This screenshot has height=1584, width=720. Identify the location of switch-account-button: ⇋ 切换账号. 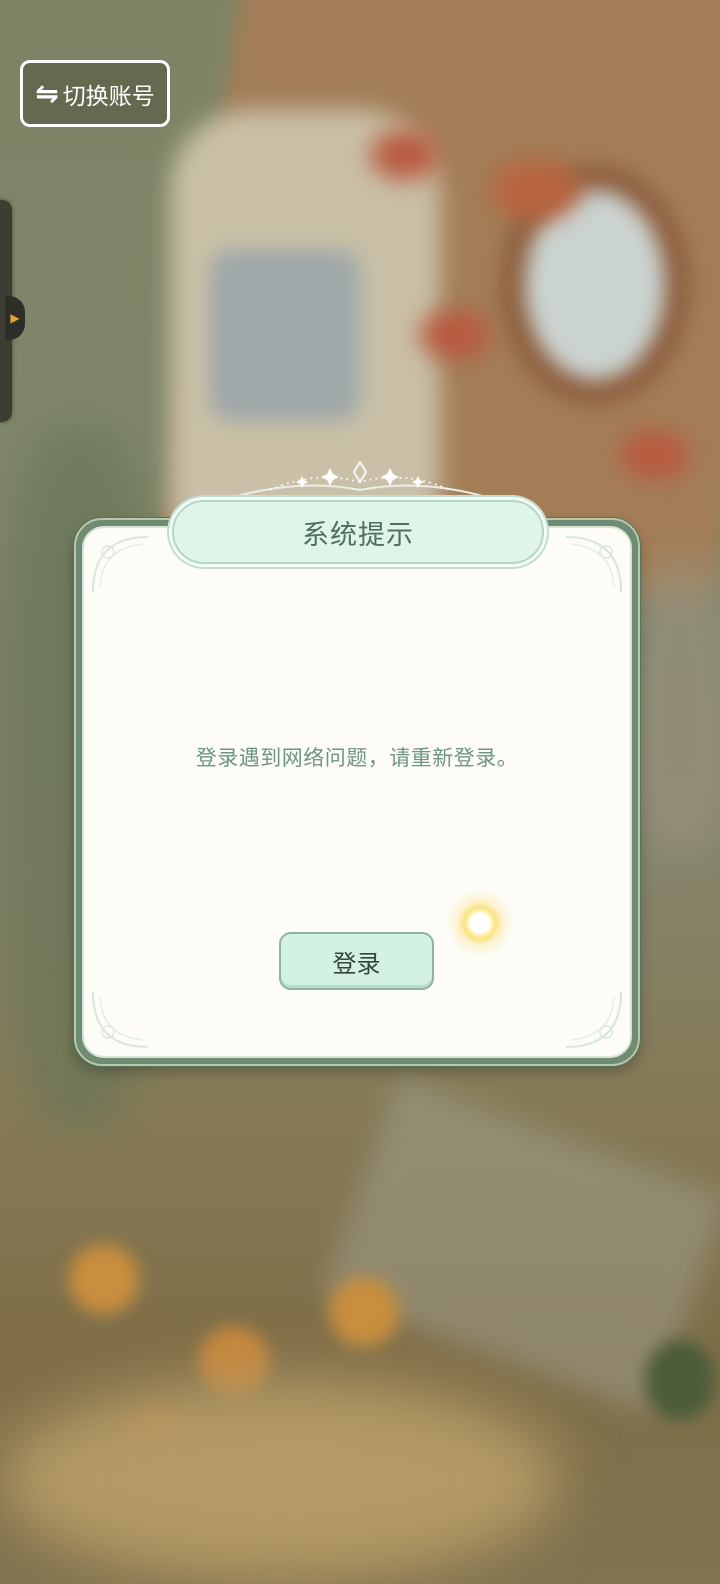
(95, 93).